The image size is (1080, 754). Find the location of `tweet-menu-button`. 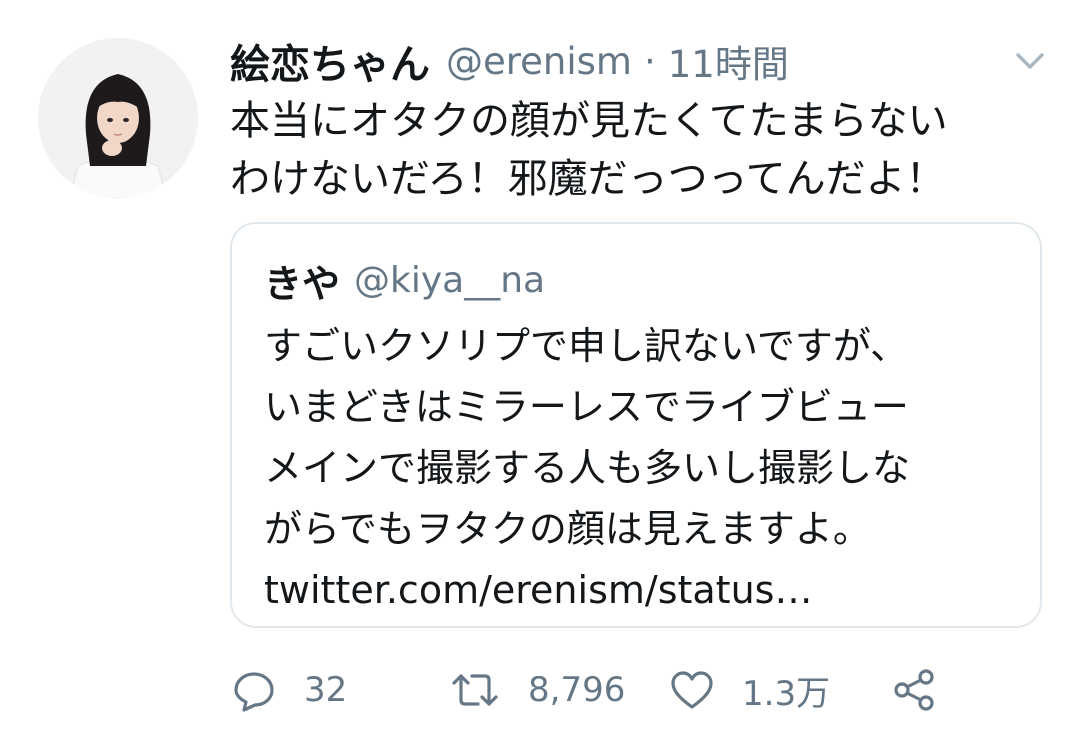

tweet-menu-button is located at coordinates (1030, 61).